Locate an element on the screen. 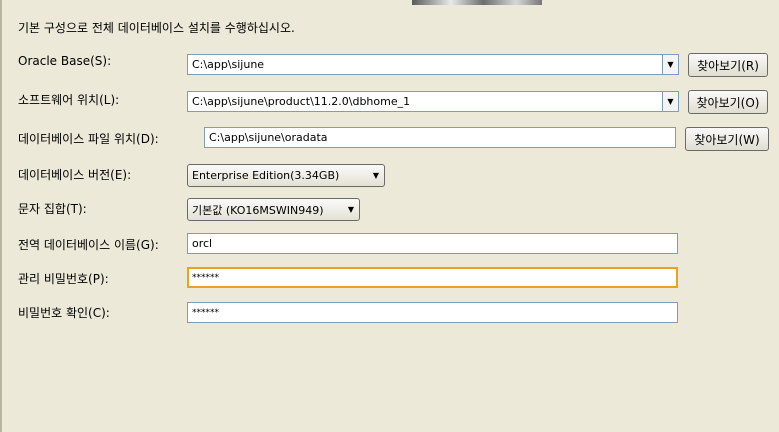 The image size is (779, 432). oracle-base-combo: C:\app\sijune ▼ is located at coordinates (433, 64).